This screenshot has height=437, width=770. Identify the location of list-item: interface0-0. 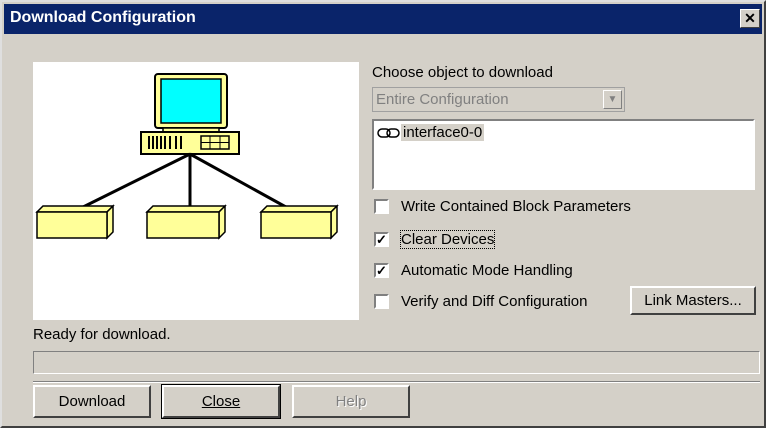
(431, 133).